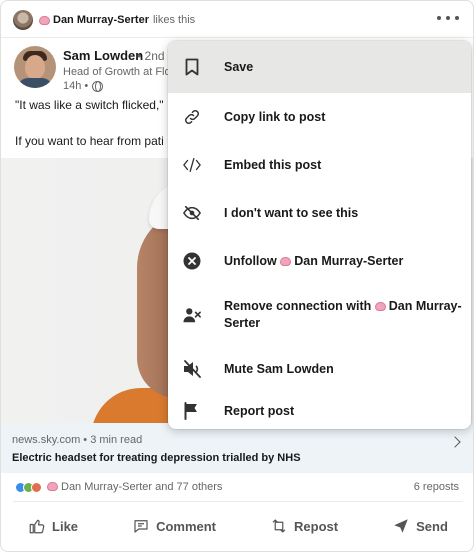 The height and width of the screenshot is (552, 474). What do you see at coordinates (192, 117) in the screenshot?
I see `link-icon` at bounding box center [192, 117].